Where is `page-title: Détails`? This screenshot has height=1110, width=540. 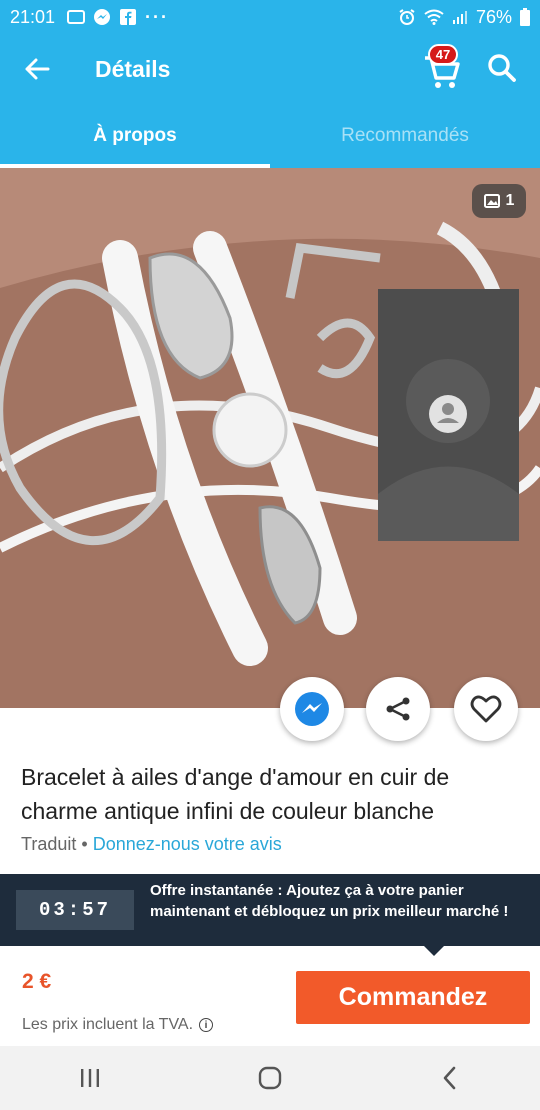
page-title: Détails is located at coordinates (133, 68).